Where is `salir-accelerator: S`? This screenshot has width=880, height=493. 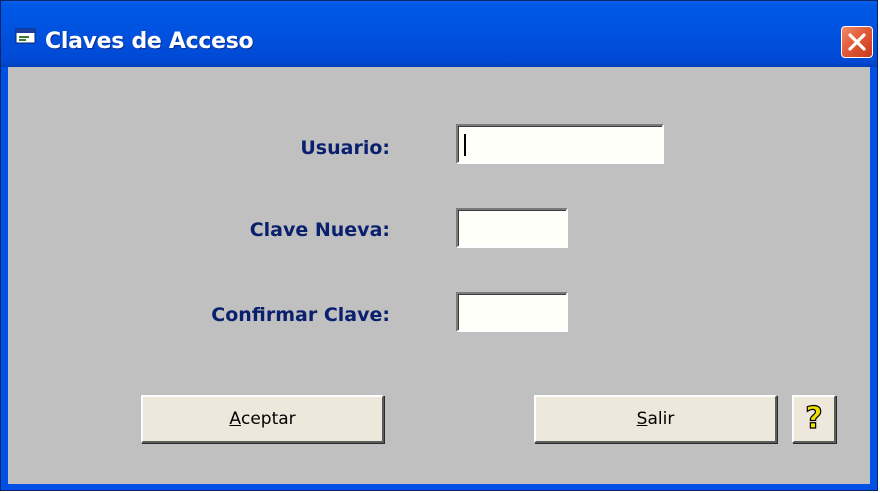
salir-accelerator: S is located at coordinates (642, 419).